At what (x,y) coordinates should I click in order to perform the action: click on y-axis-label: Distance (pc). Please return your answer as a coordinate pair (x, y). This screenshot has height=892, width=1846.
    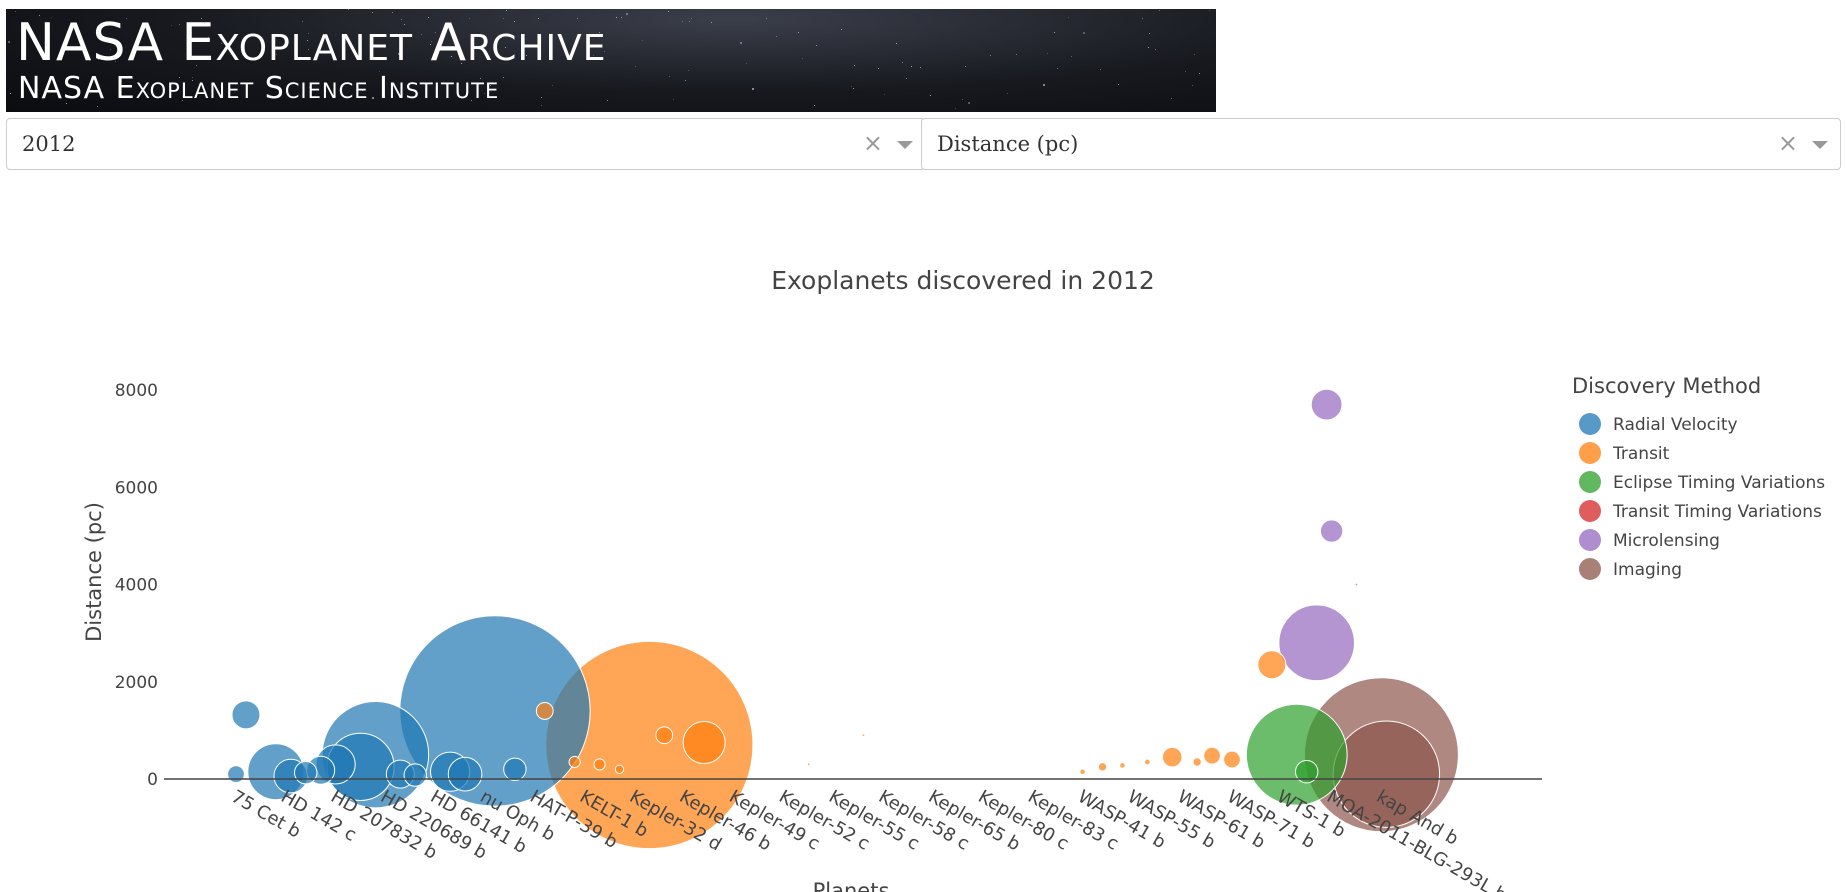
    Looking at the image, I should click on (94, 572).